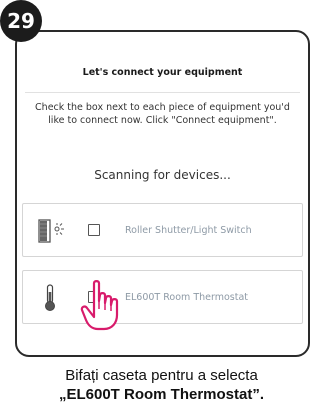 This screenshot has width=323, height=413. Describe the element at coordinates (50, 297) in the screenshot. I see `thermometer-icon` at that location.